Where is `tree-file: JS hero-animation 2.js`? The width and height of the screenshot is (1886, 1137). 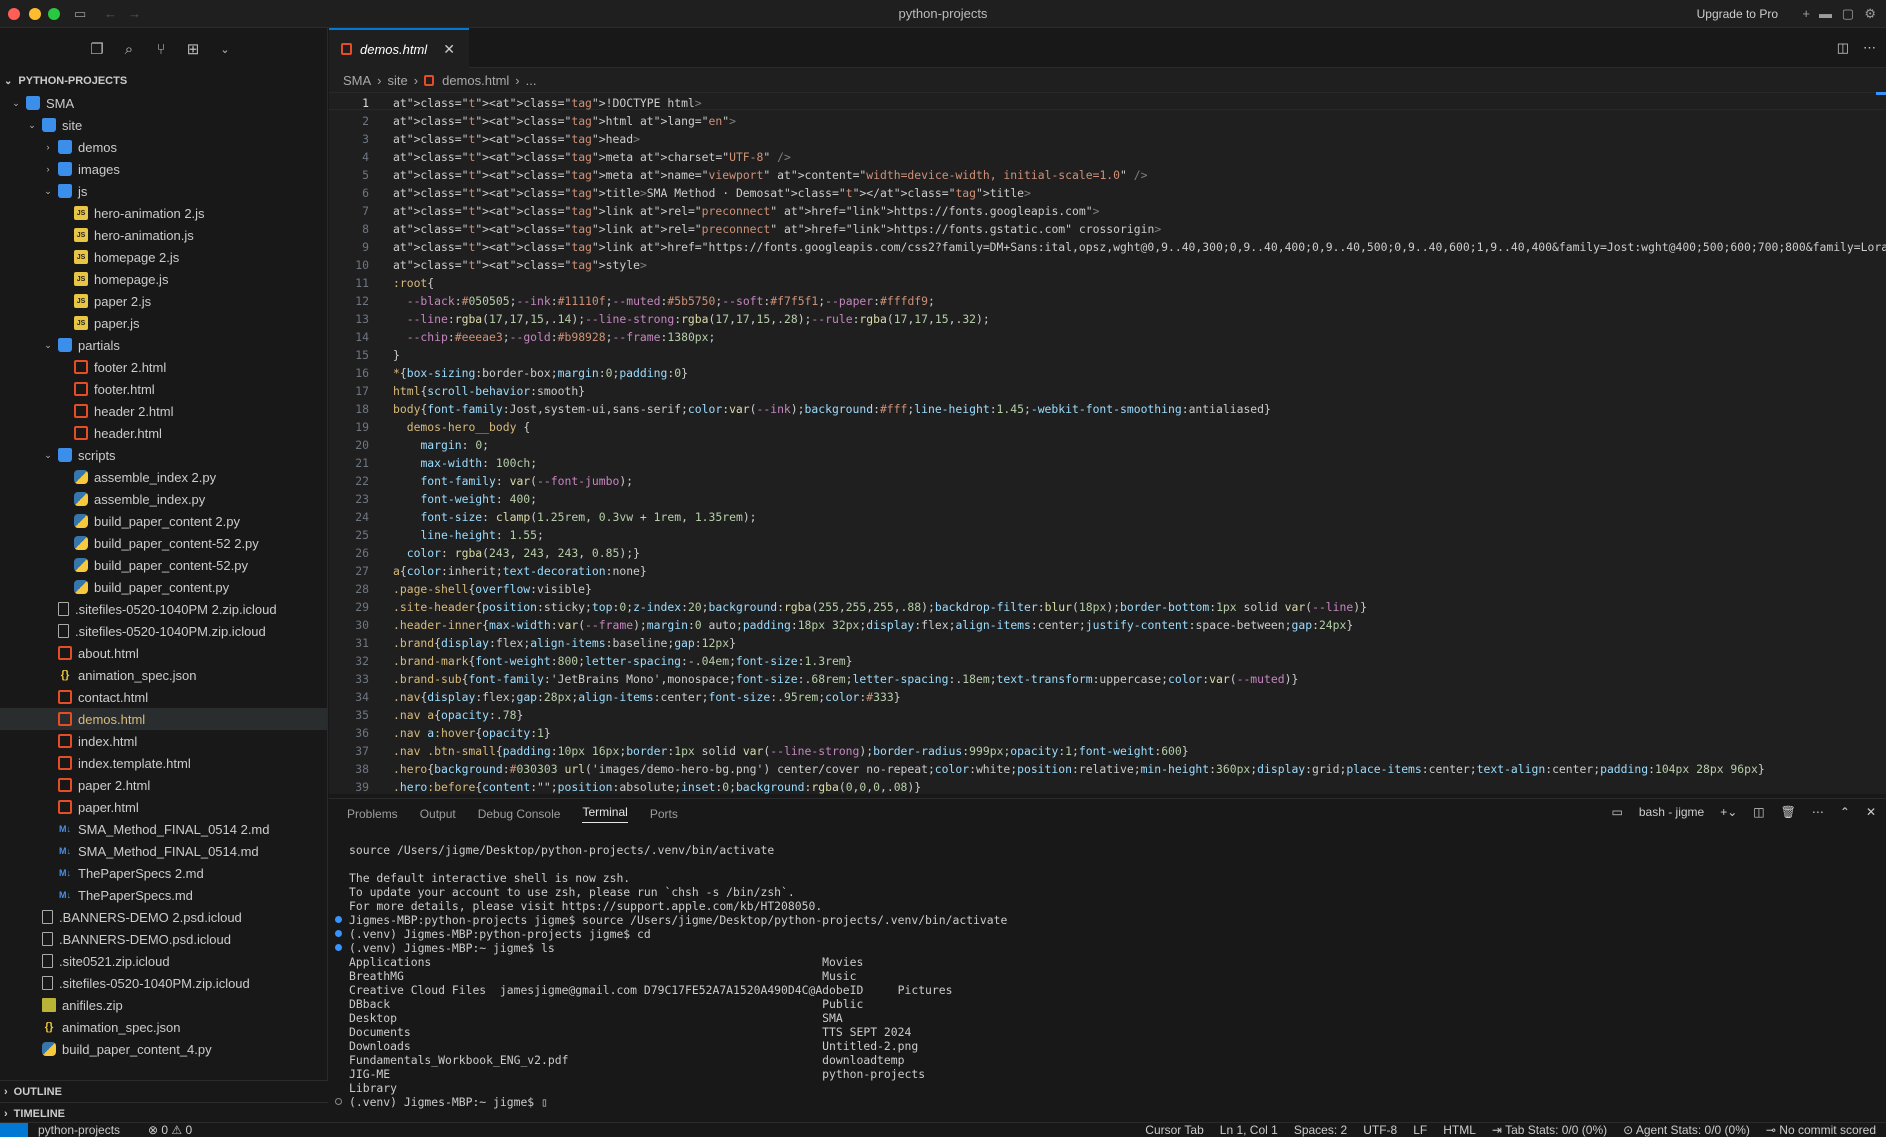
tree-file: JS hero-animation 2.js is located at coordinates (163, 213).